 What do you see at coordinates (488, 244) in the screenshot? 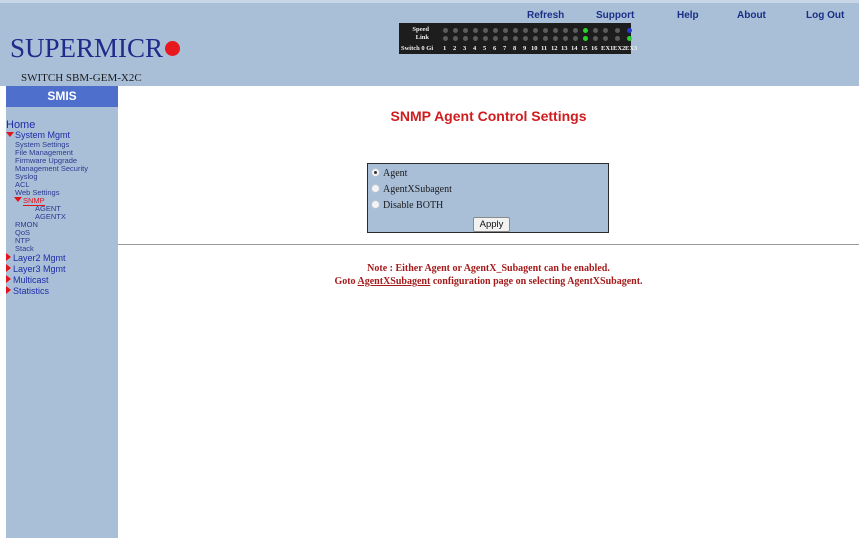
I see `section-divider` at bounding box center [488, 244].